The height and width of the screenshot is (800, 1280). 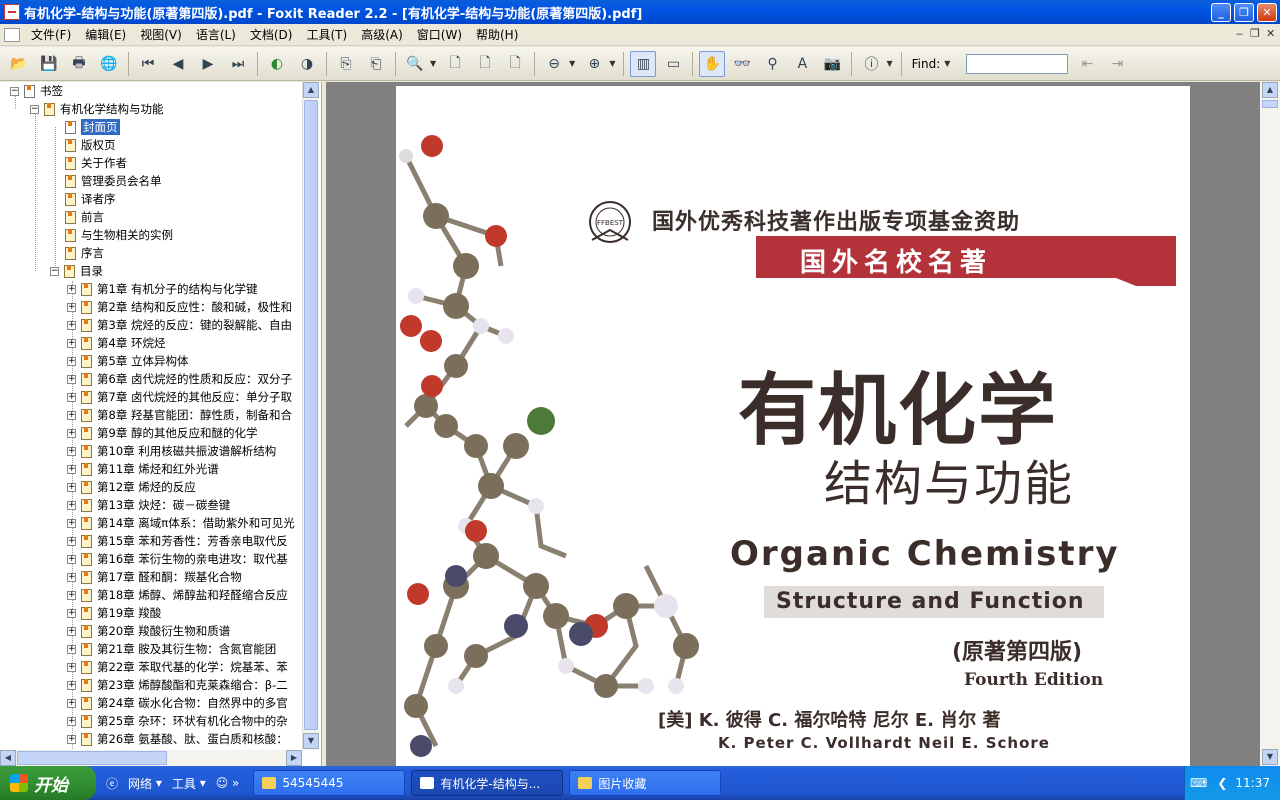 I want to click on keyboard-icon: ⌨, so click(x=1198, y=783).